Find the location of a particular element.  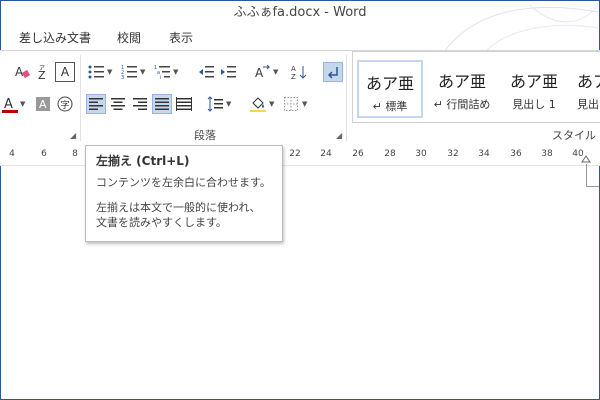

decrease-indent-icon is located at coordinates (206, 72).